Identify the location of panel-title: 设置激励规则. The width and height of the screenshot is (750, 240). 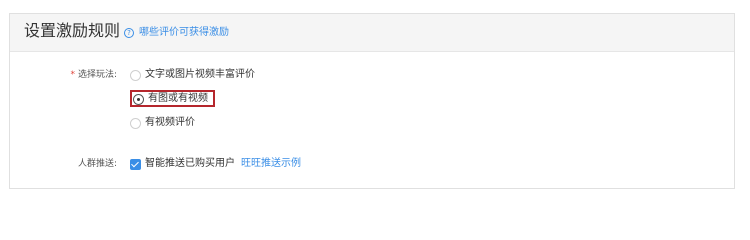
(72, 30).